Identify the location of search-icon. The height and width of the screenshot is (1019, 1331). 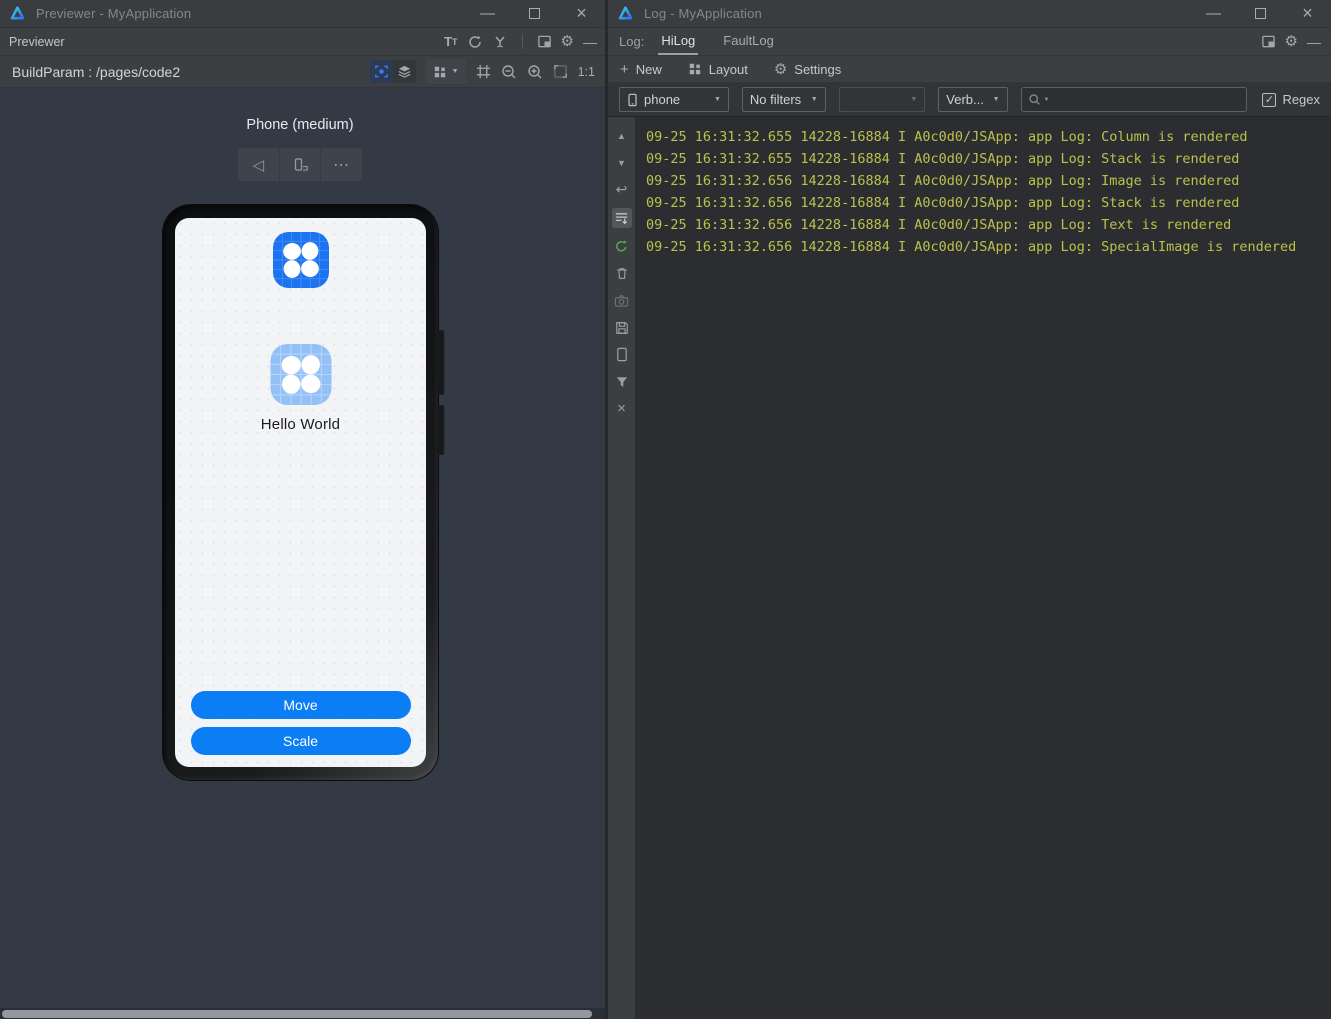
(1034, 99).